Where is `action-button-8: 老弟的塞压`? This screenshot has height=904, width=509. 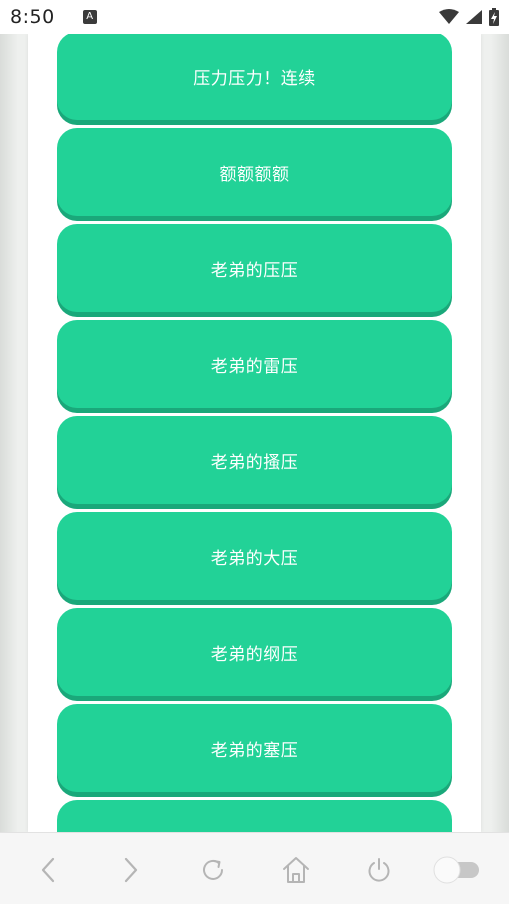 action-button-8: 老弟的塞压 is located at coordinates (254, 748).